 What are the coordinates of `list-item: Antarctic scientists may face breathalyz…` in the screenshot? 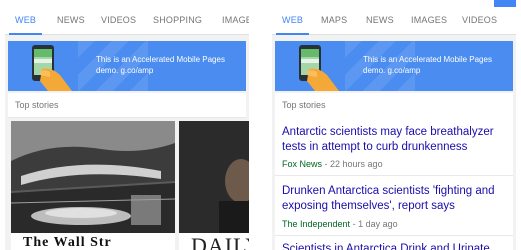 It's located at (394, 146).